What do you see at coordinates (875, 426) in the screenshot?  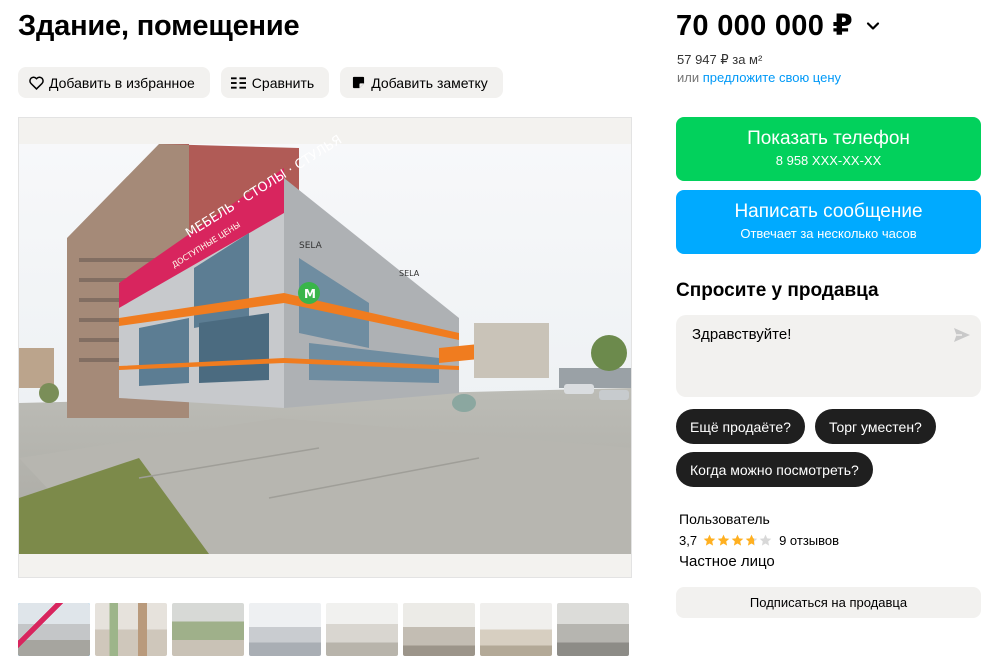 I see `quick-reply-bargain: Торг уместен?` at bounding box center [875, 426].